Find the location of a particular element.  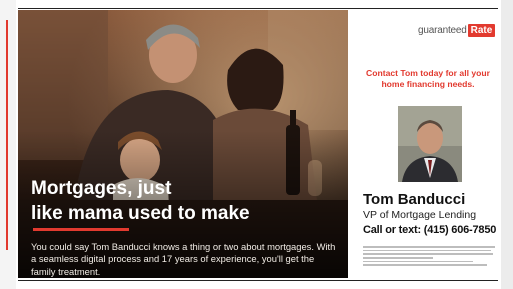

agent-title: VP of Mortgage Lending is located at coordinates (420, 215).